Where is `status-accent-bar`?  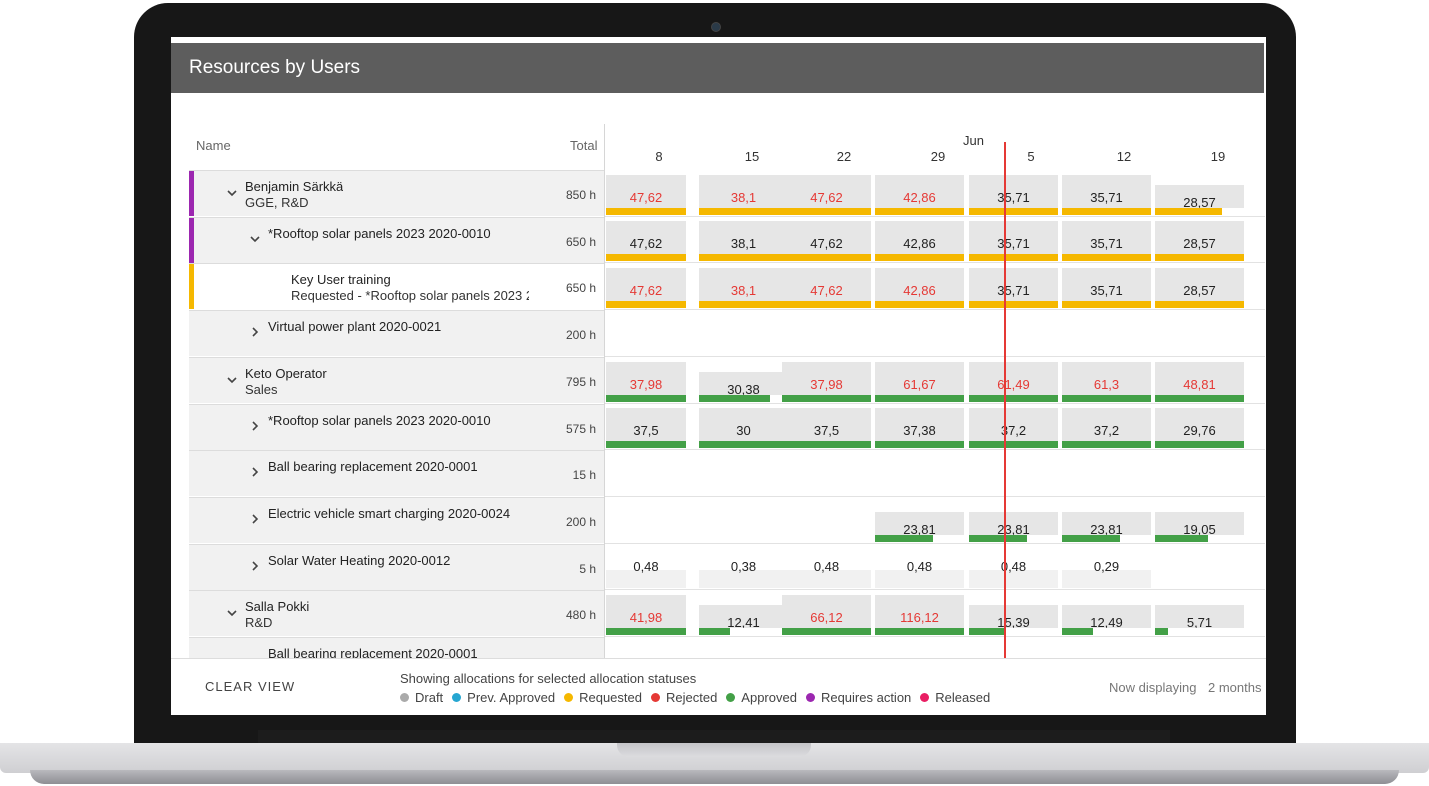 status-accent-bar is located at coordinates (191, 240).